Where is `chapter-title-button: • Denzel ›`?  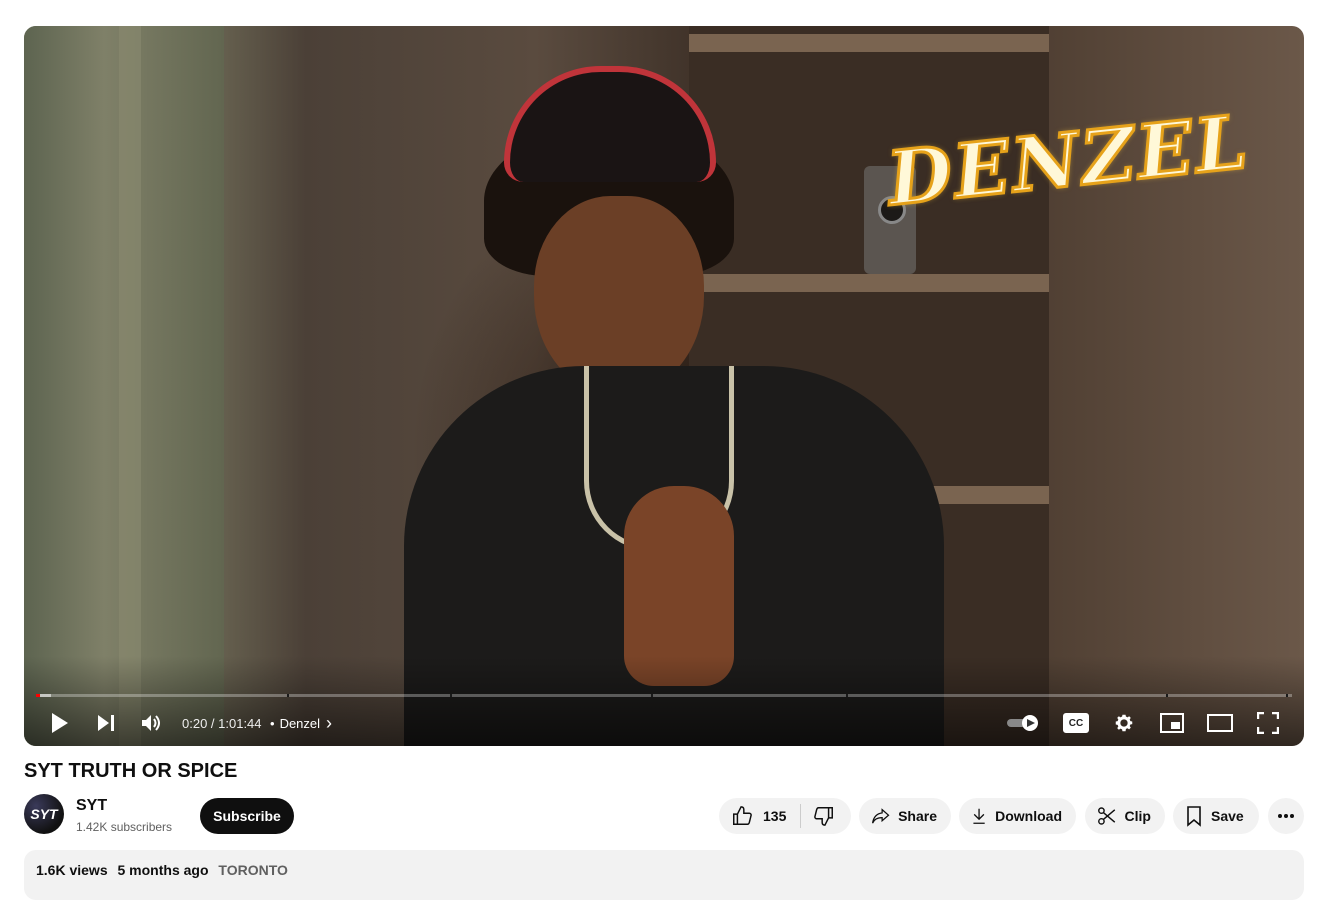
chapter-title-button: • Denzel › is located at coordinates (301, 723).